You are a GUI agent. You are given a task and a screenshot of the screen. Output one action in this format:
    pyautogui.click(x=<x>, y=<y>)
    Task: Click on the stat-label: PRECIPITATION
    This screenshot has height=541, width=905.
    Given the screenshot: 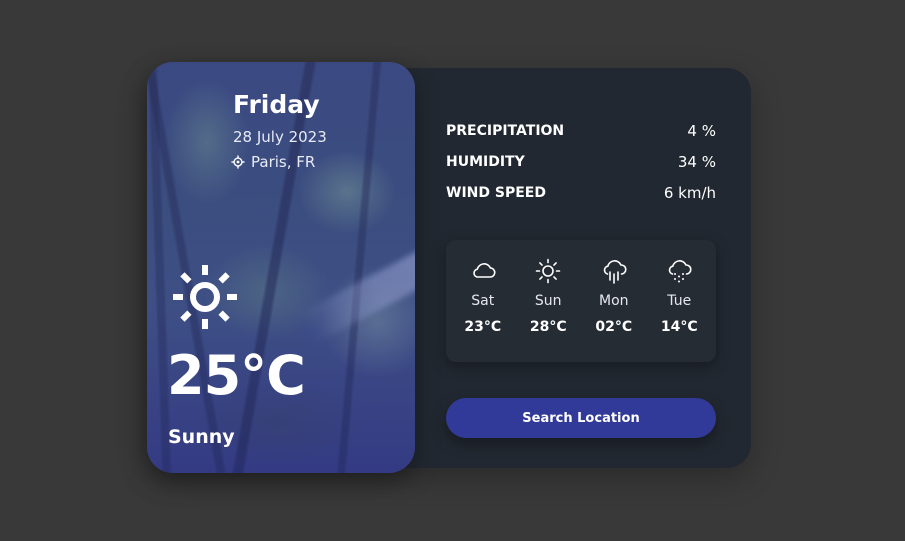 What is the action you would take?
    pyautogui.click(x=505, y=131)
    